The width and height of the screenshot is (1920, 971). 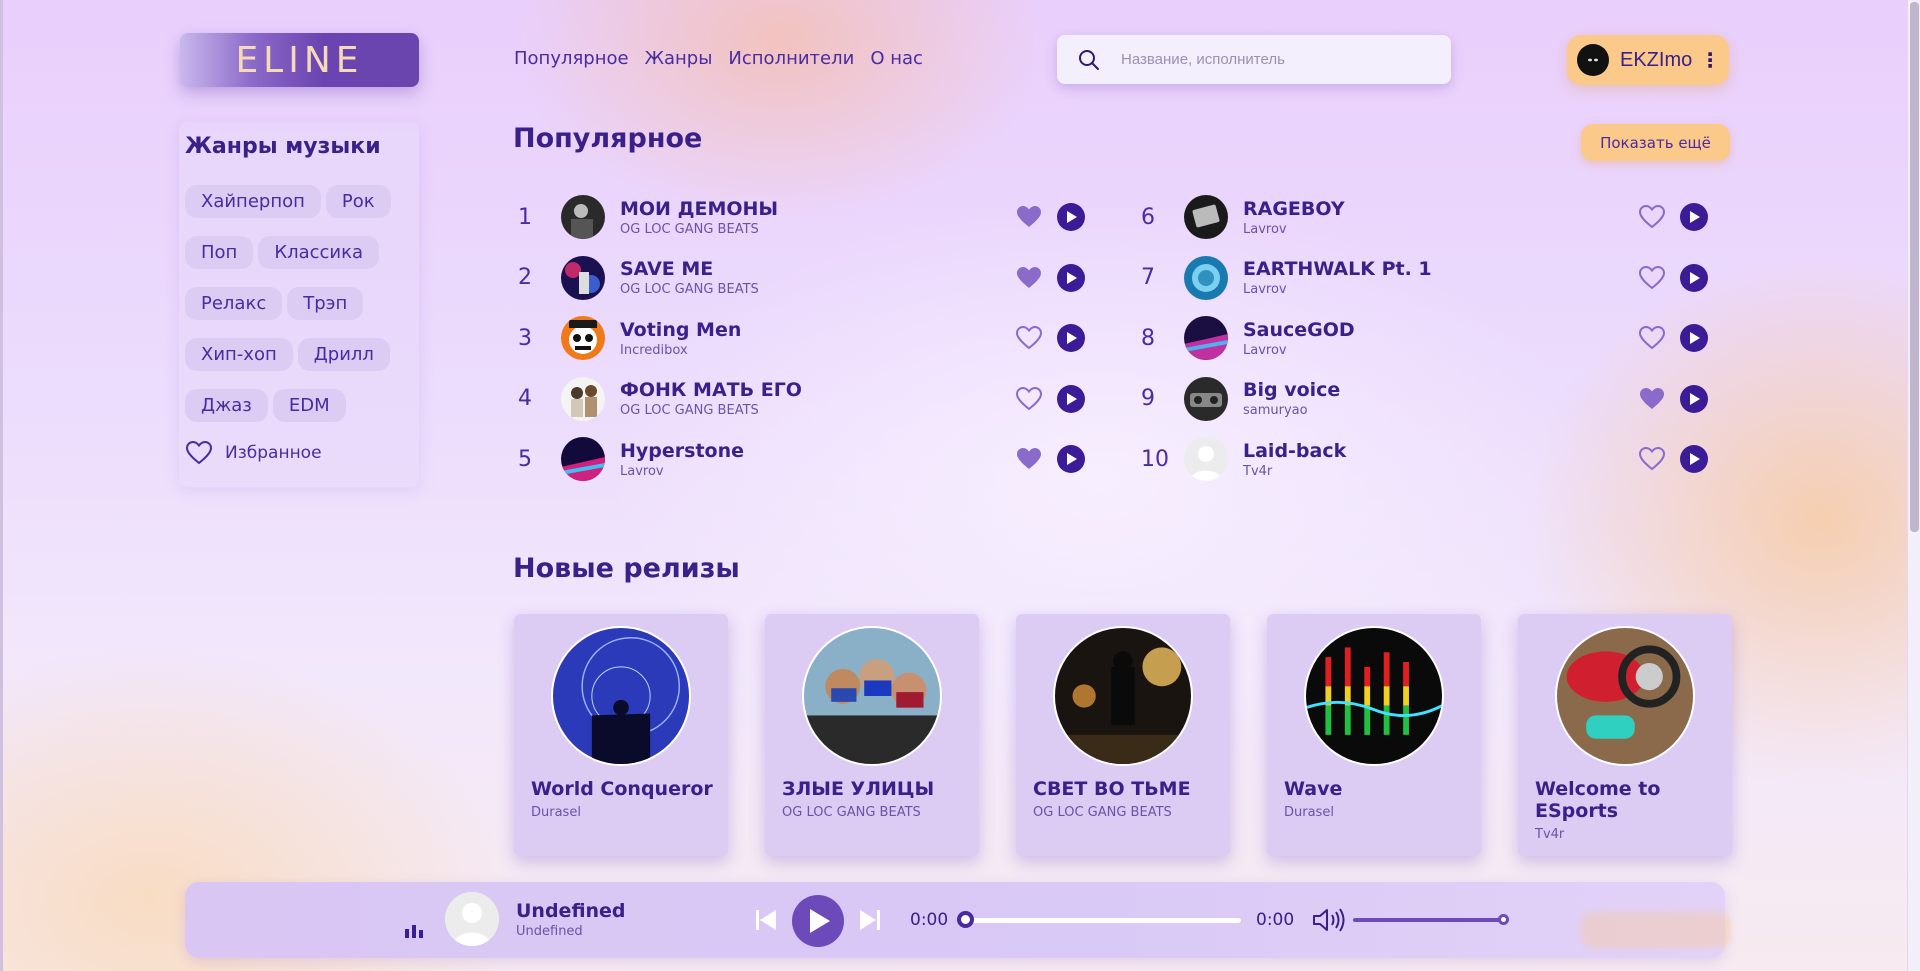 I want to click on volume-icon, so click(x=1329, y=920).